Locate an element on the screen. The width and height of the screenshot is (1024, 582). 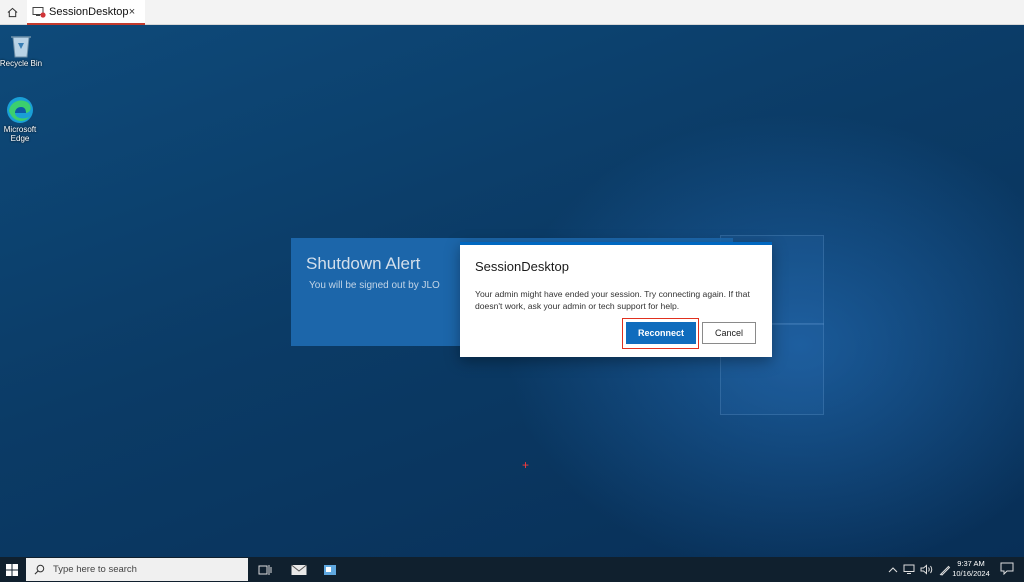
task-view-button is located at coordinates (265, 569).